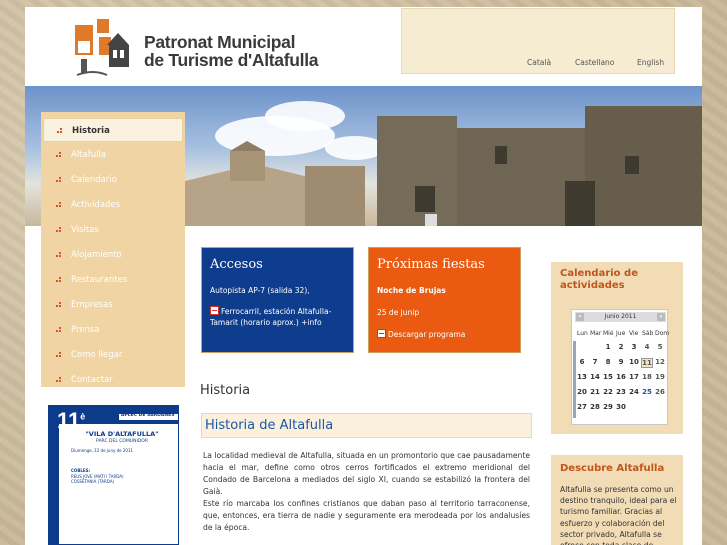 The image size is (727, 545). I want to click on sidebar-item-label: Como llegar, so click(97, 355).